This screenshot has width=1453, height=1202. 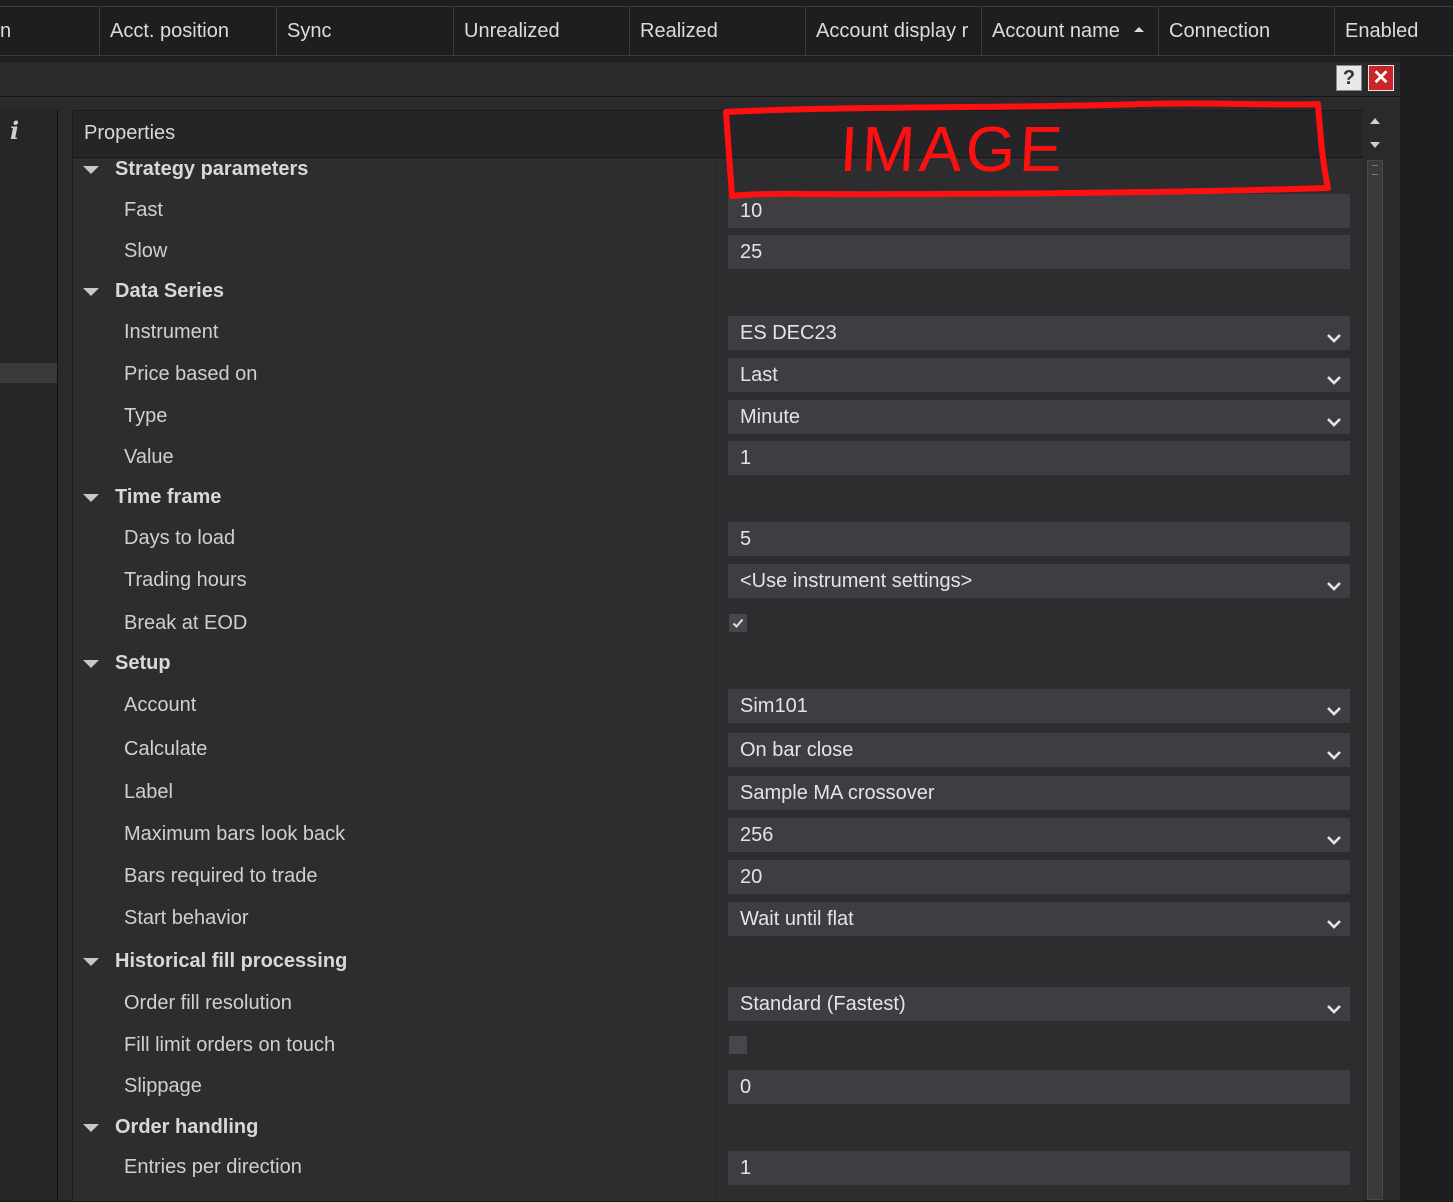 What do you see at coordinates (49, 31) in the screenshot?
I see `column-header-n: n` at bounding box center [49, 31].